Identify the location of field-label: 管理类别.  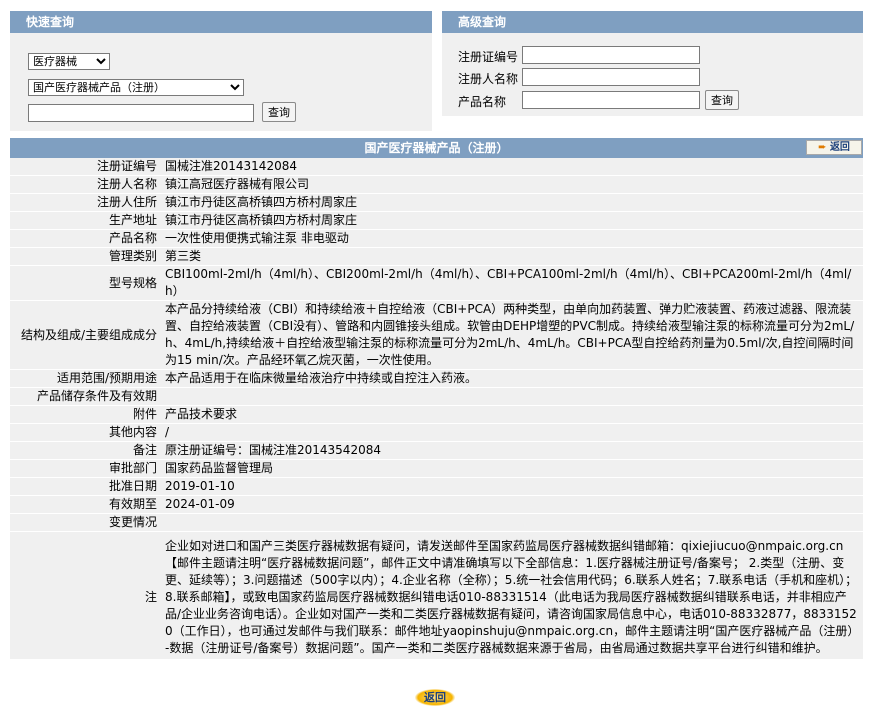
(85, 256).